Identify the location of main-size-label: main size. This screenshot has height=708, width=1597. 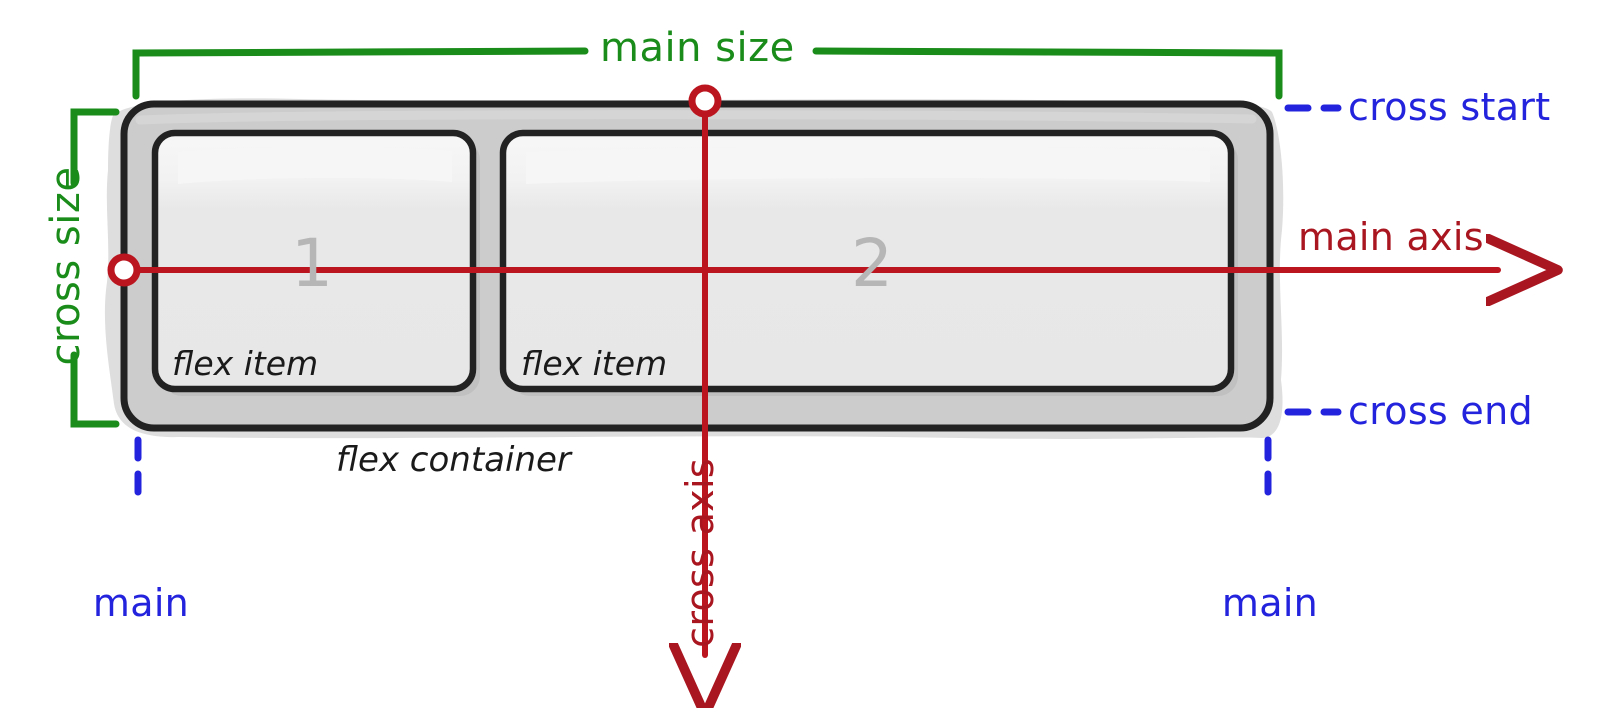
(697, 48).